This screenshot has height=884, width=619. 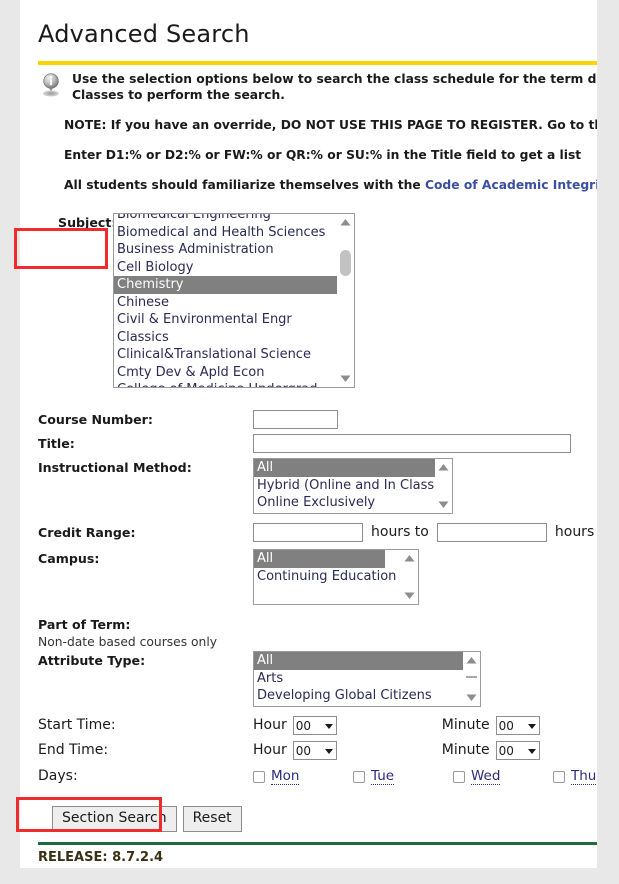 What do you see at coordinates (234, 250) in the screenshot?
I see `subject-option: Business Administration` at bounding box center [234, 250].